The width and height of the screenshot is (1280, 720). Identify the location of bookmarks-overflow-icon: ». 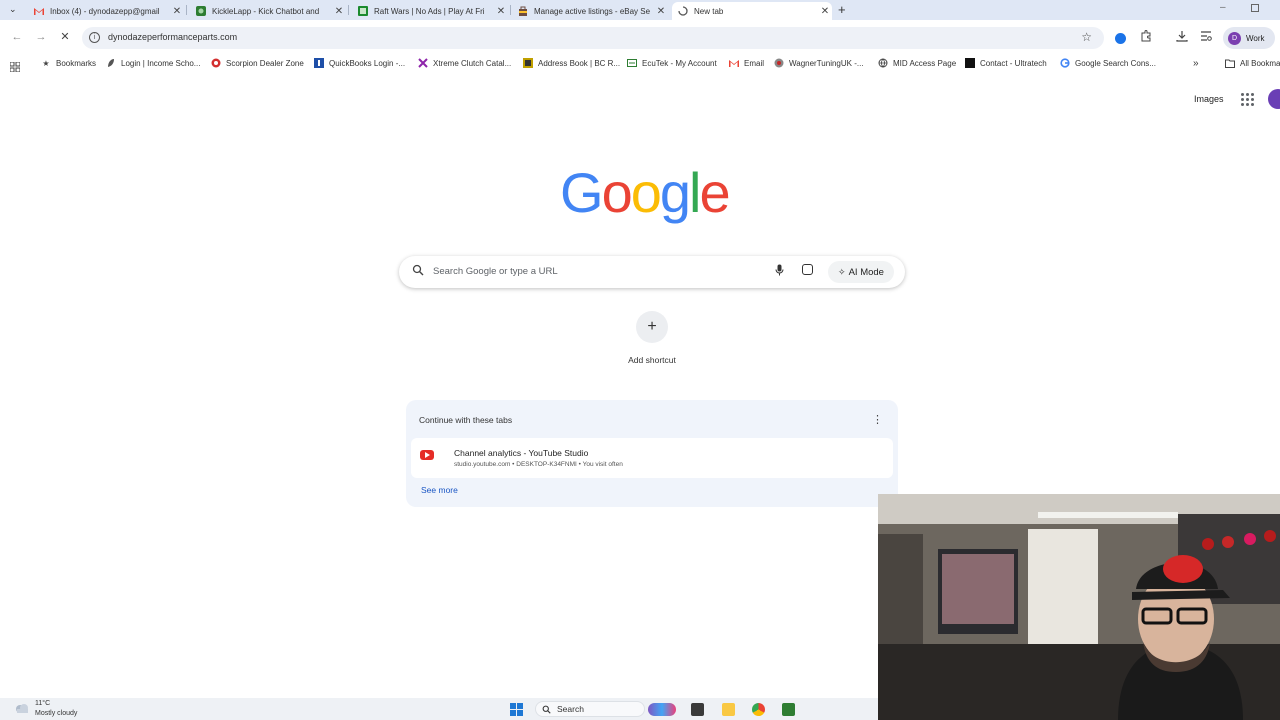
(1196, 63).